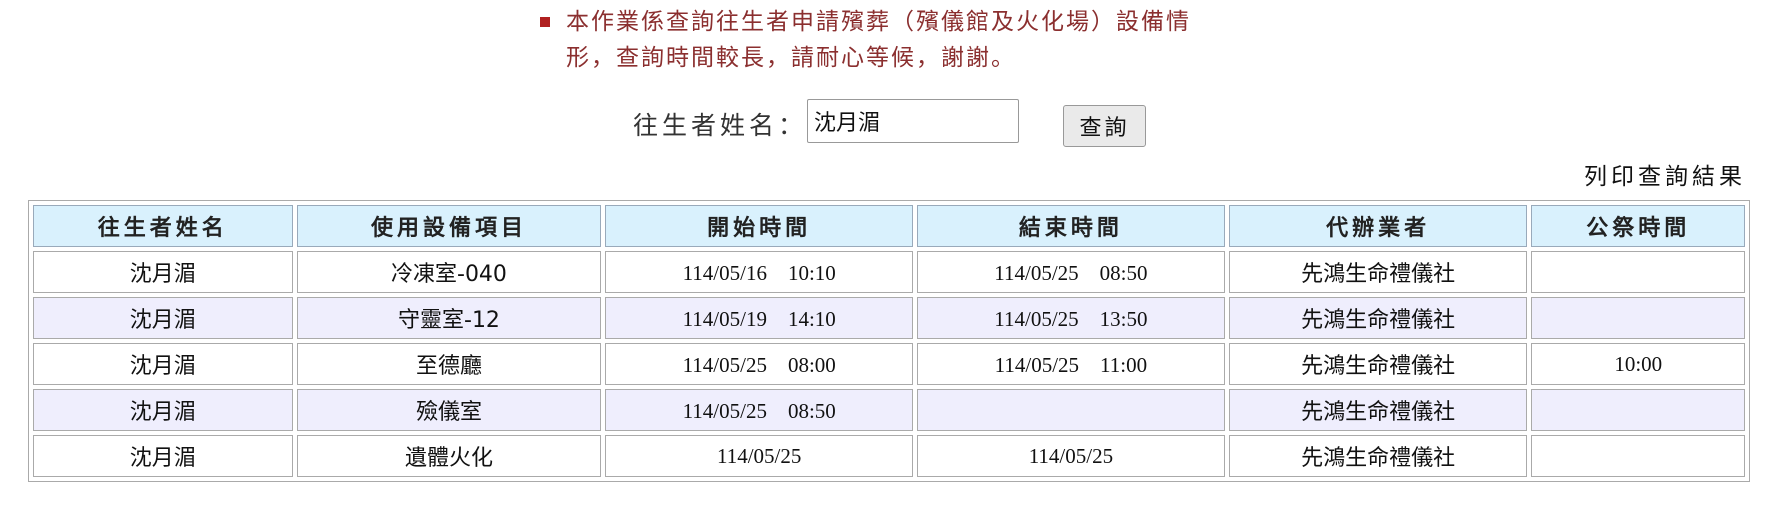 The height and width of the screenshot is (509, 1772). What do you see at coordinates (759, 364) in the screenshot?
I see `cell-start: 114/05/25 08:00` at bounding box center [759, 364].